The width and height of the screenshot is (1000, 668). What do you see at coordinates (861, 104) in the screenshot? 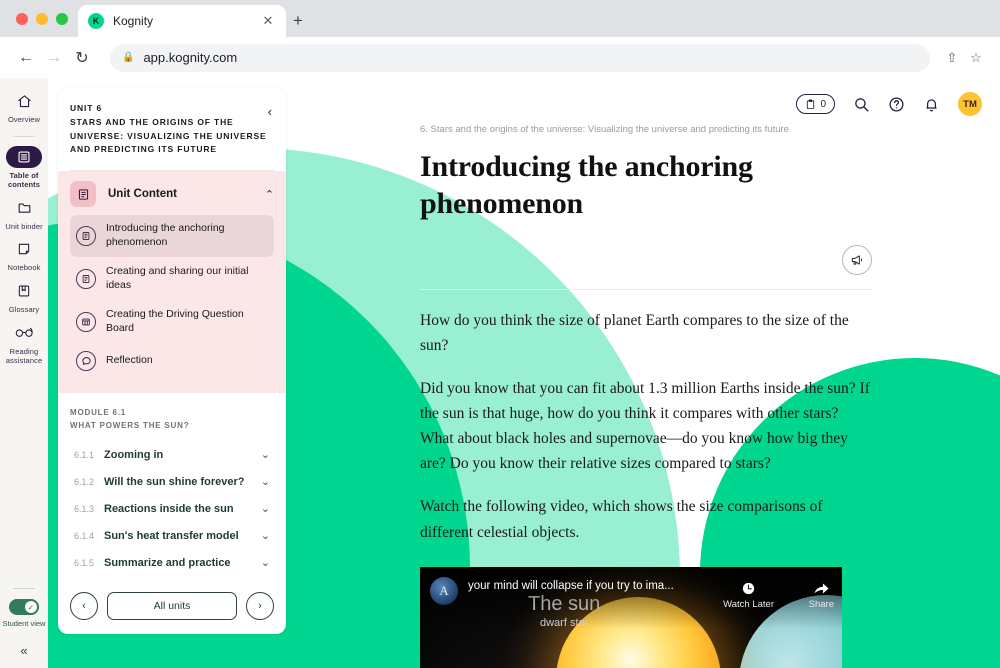
I see `search-icon` at bounding box center [861, 104].